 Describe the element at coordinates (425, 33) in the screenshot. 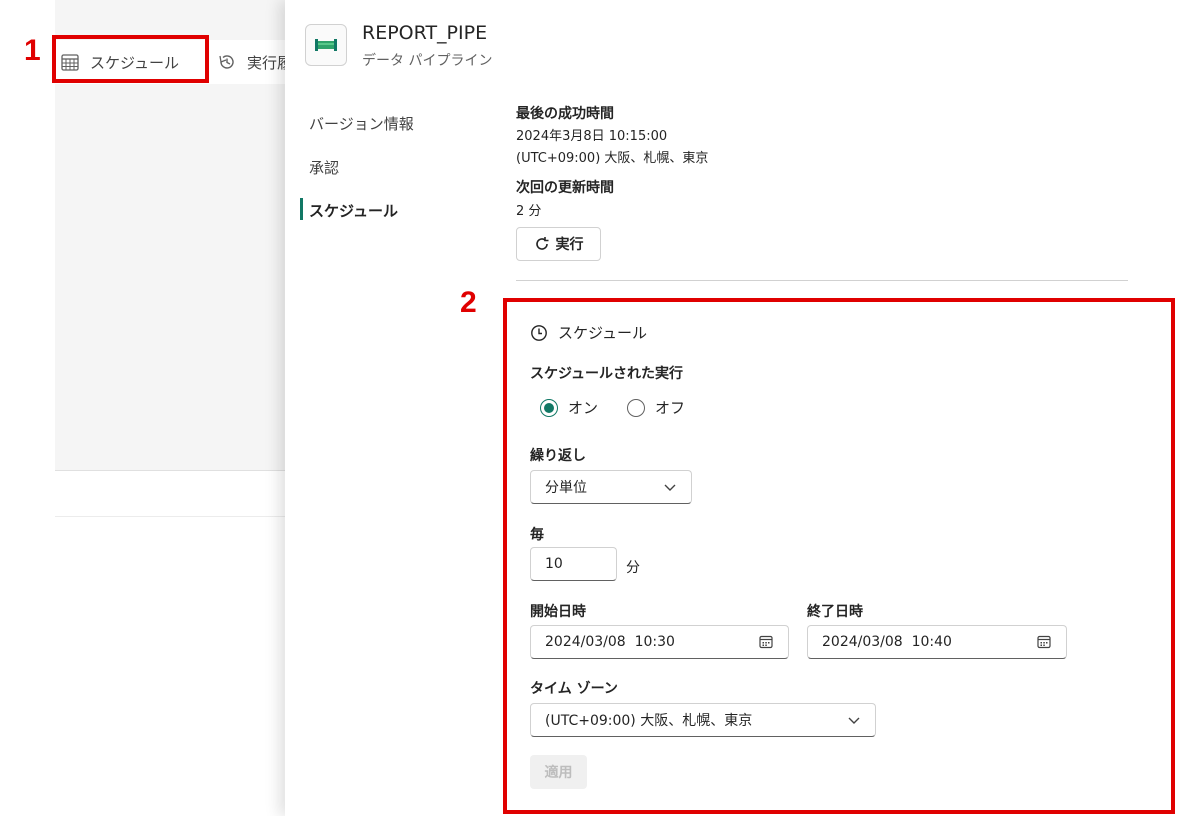

I see `panel-title: REPORT_PIPE` at that location.